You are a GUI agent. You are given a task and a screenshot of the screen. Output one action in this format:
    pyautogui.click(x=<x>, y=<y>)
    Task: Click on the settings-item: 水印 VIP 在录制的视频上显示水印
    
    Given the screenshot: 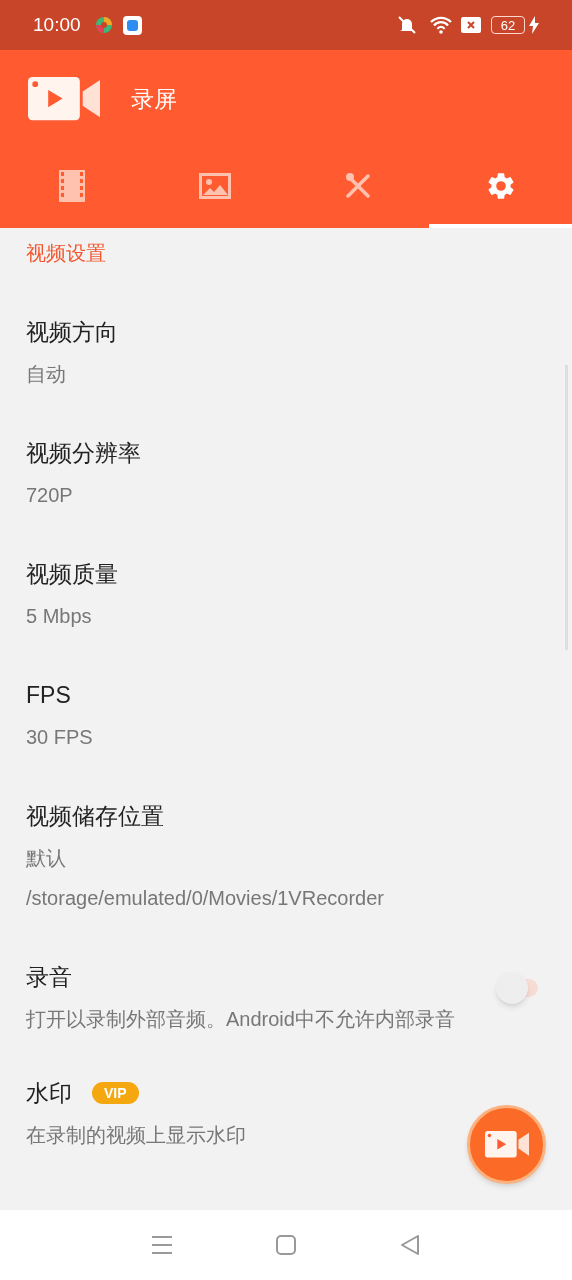 What is the action you would take?
    pyautogui.click(x=286, y=1115)
    